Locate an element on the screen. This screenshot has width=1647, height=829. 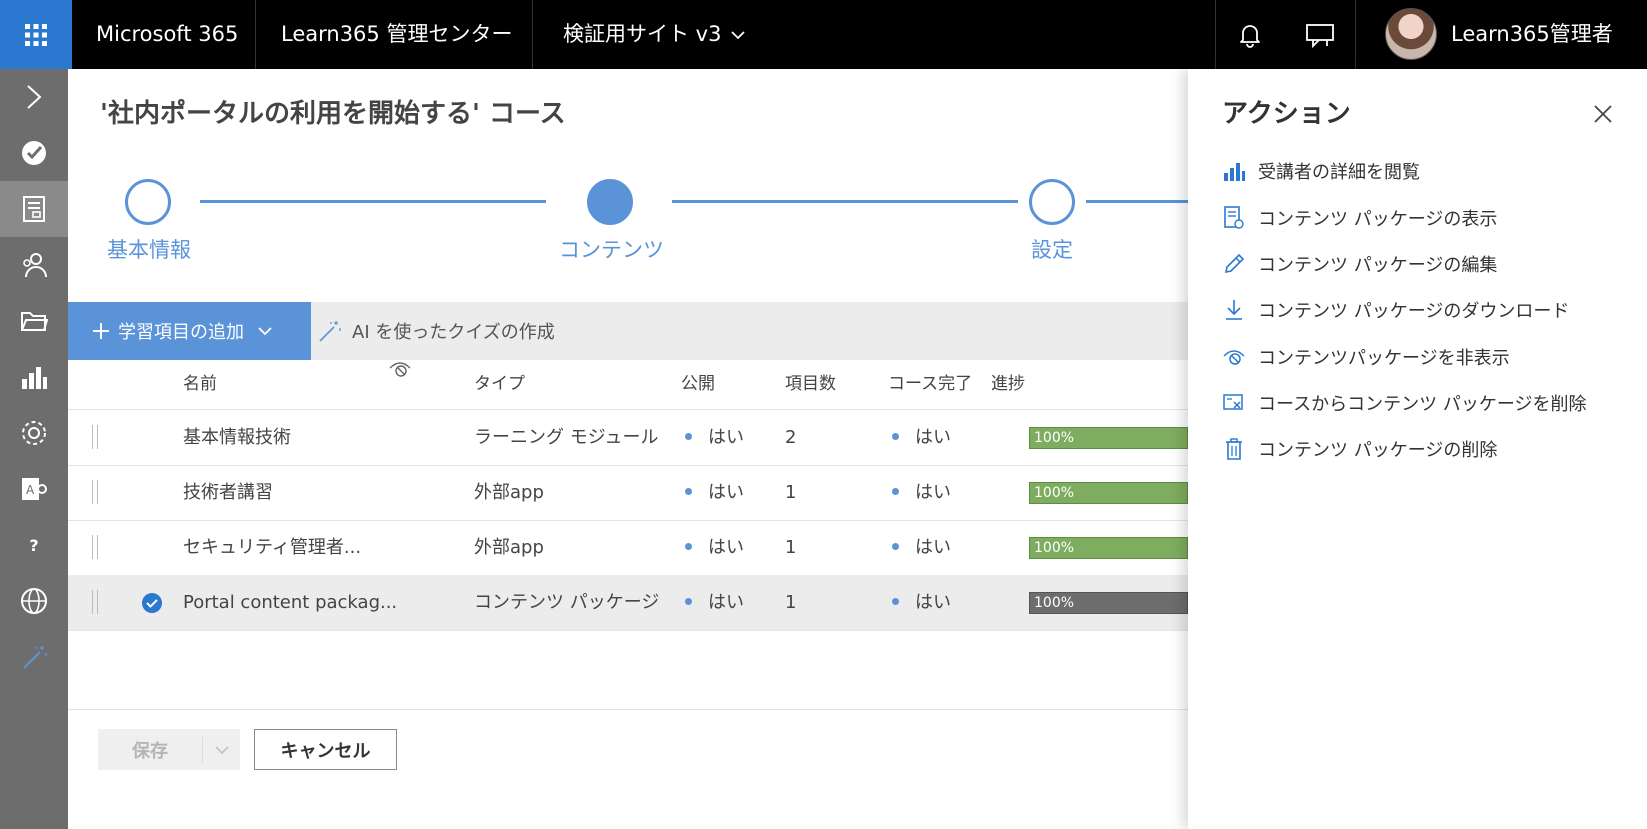
action-hide-package: コンテンツパッケージを非表示 is located at coordinates (1366, 357).